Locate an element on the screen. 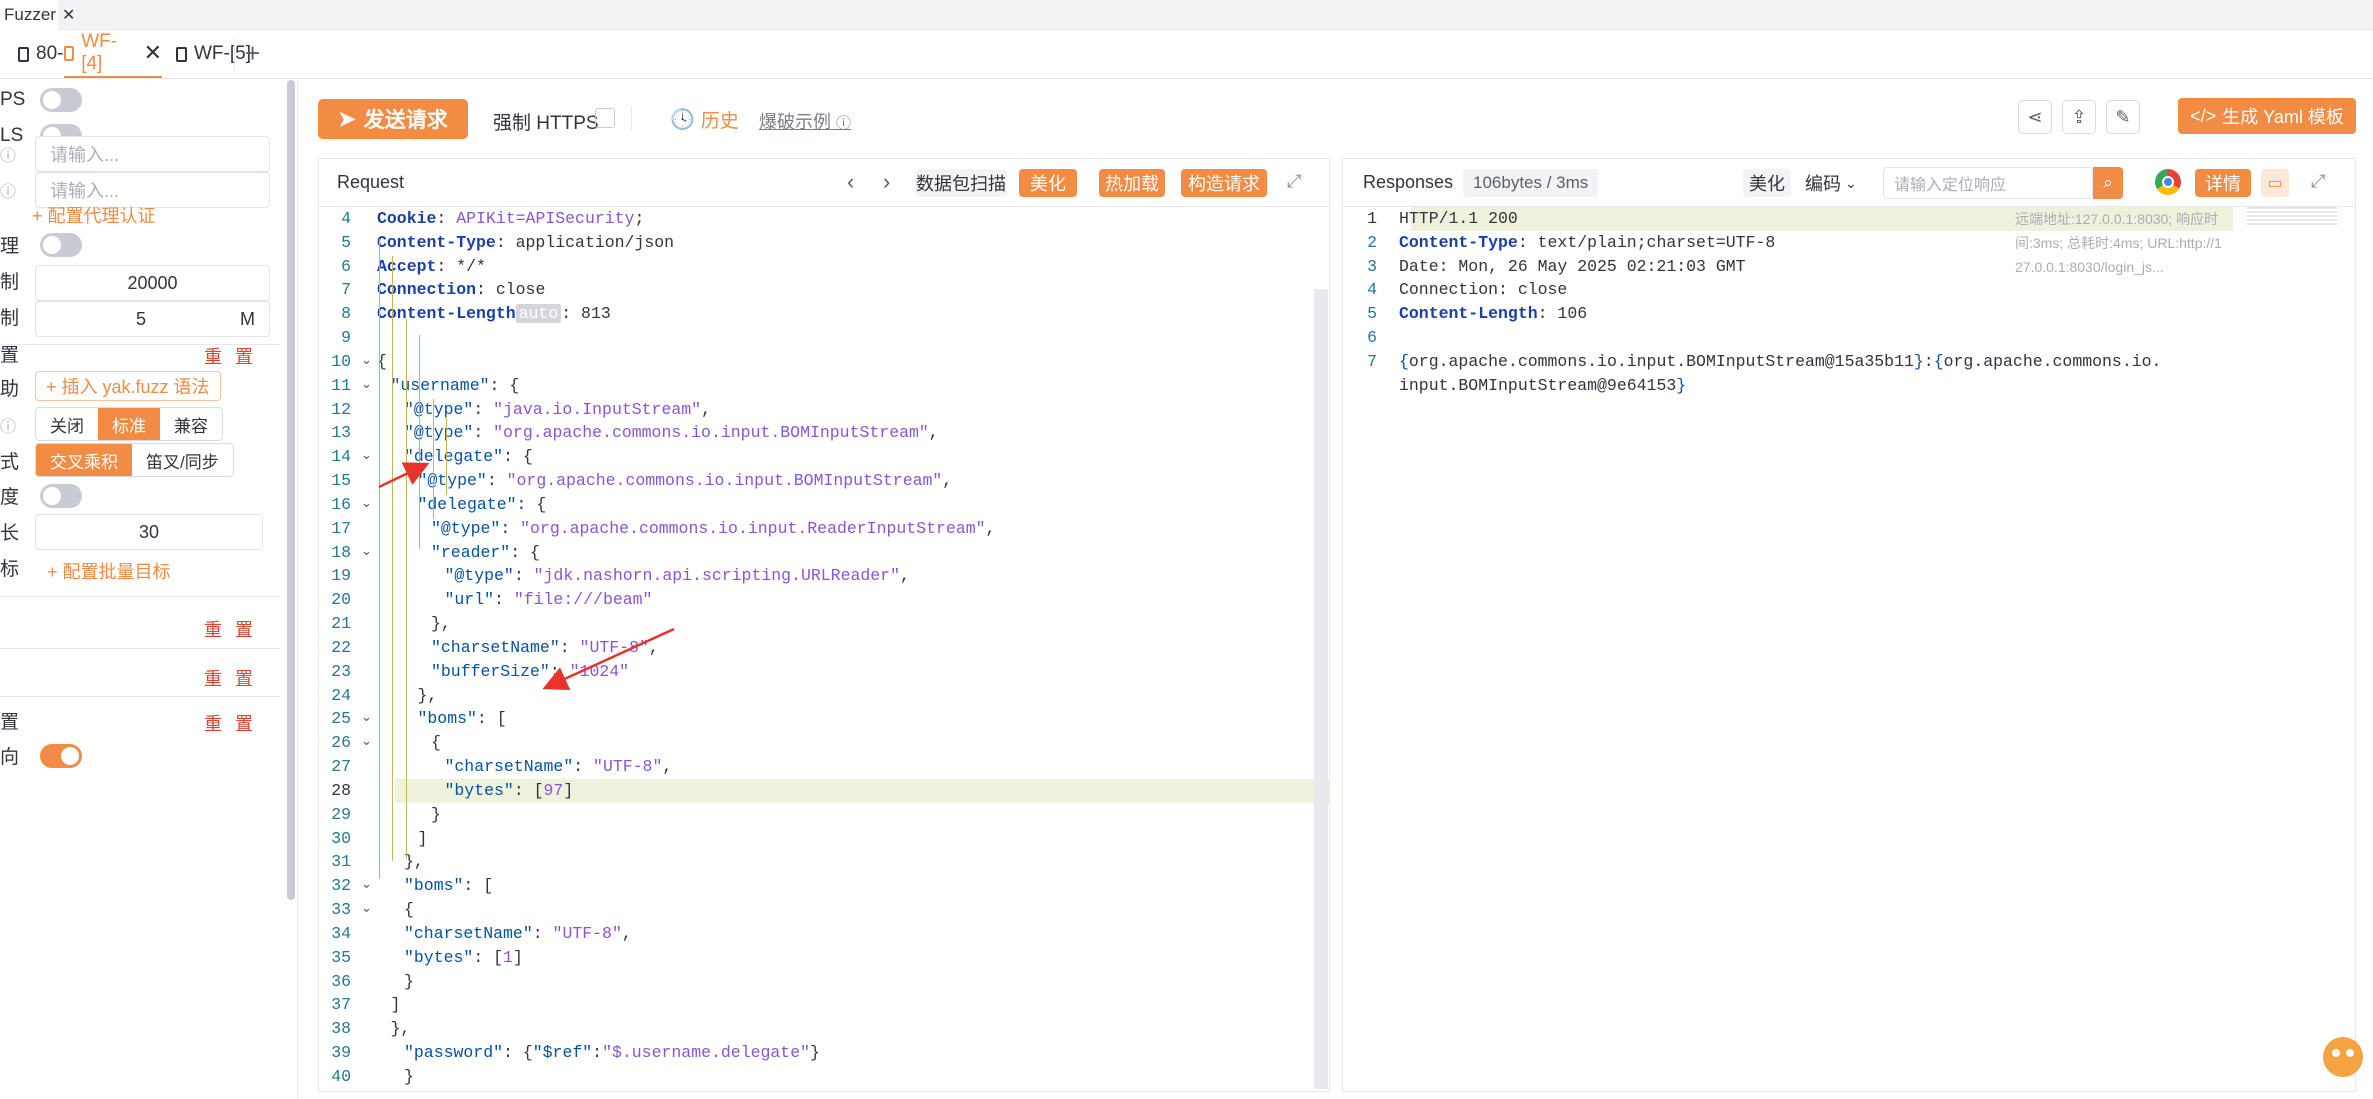 This screenshot has width=2373, height=1099. line-number: 3 is located at coordinates (1372, 266).